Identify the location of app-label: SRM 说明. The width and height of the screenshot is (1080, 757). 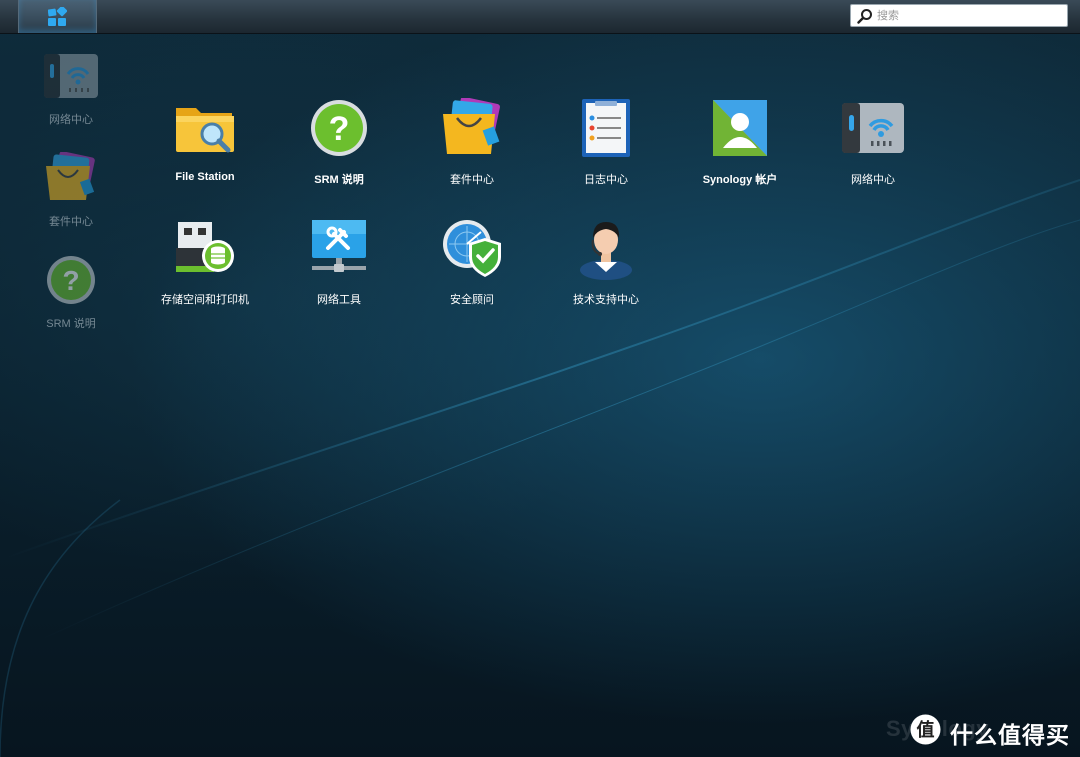
(339, 180).